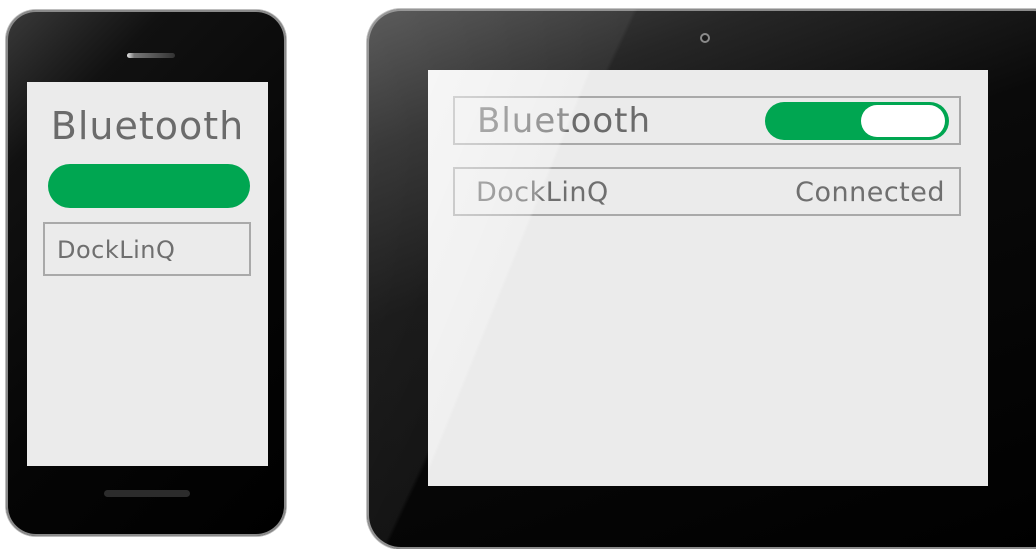 Image resolution: width=1036 pixels, height=549 pixels. What do you see at coordinates (542, 192) in the screenshot?
I see `tablet-device-name: DockLinQ` at bounding box center [542, 192].